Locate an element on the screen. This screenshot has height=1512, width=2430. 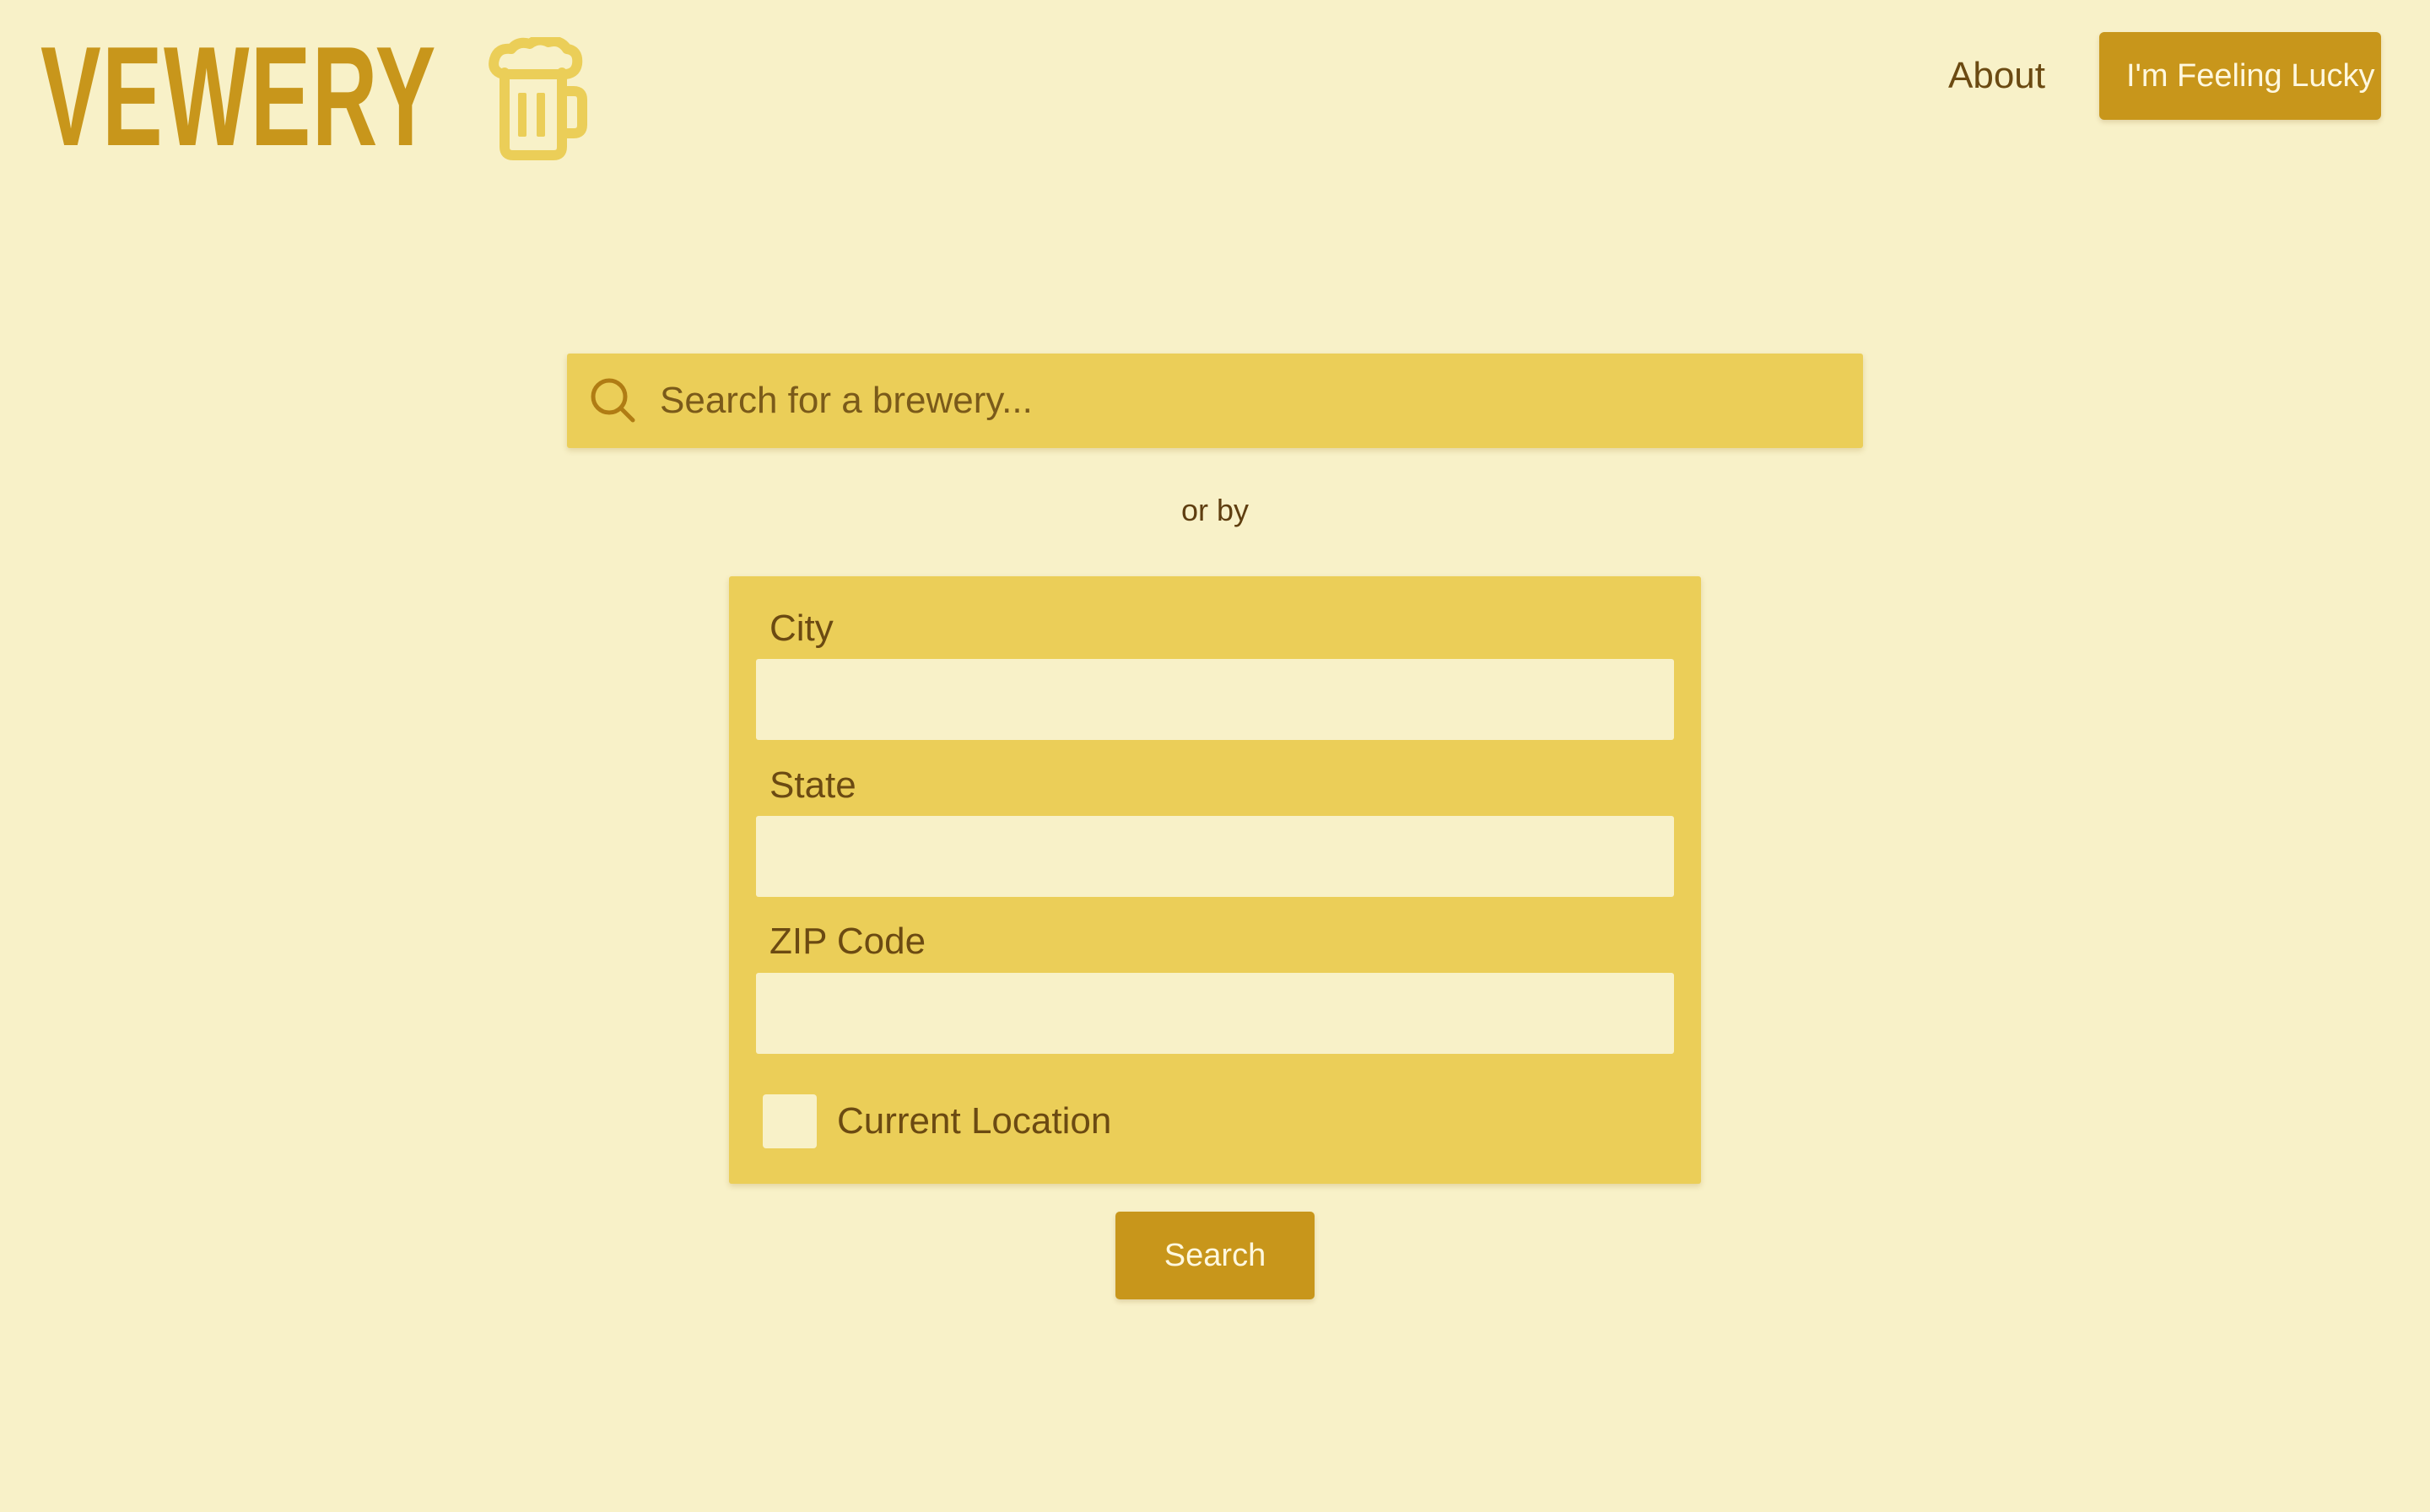
brewery-search-bar is located at coordinates (1215, 401).